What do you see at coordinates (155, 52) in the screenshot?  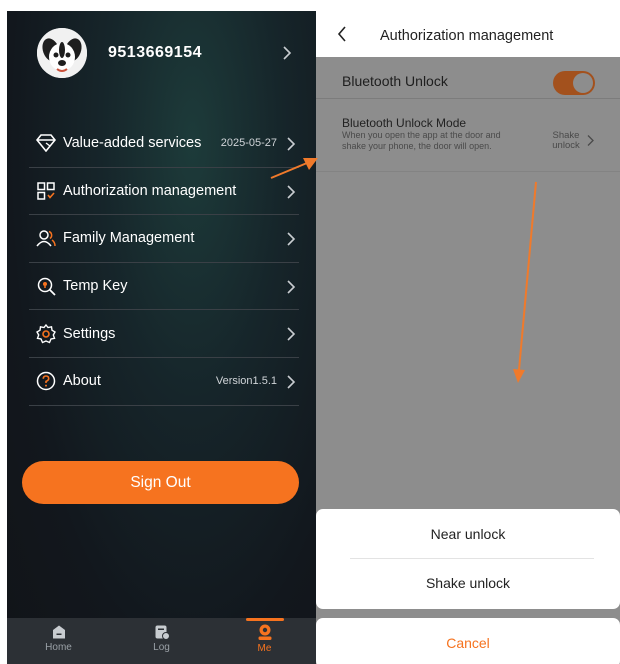 I see `phone-number: 9513669154` at bounding box center [155, 52].